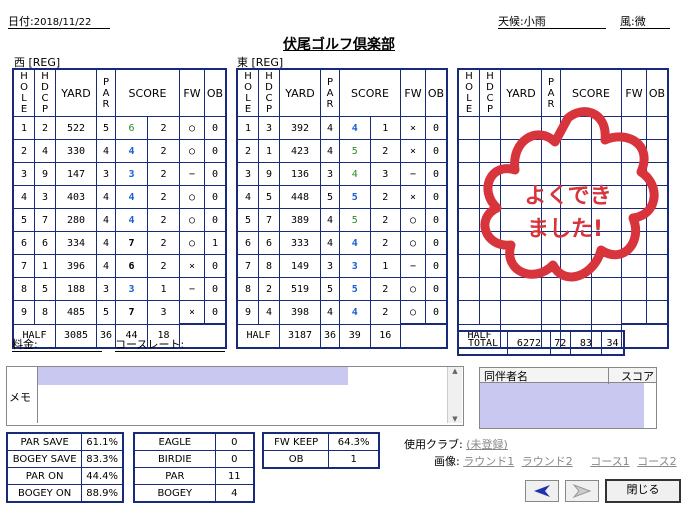  Describe the element at coordinates (269, 92) in the screenshot. I see `col-hdcp: HDCP` at that location.